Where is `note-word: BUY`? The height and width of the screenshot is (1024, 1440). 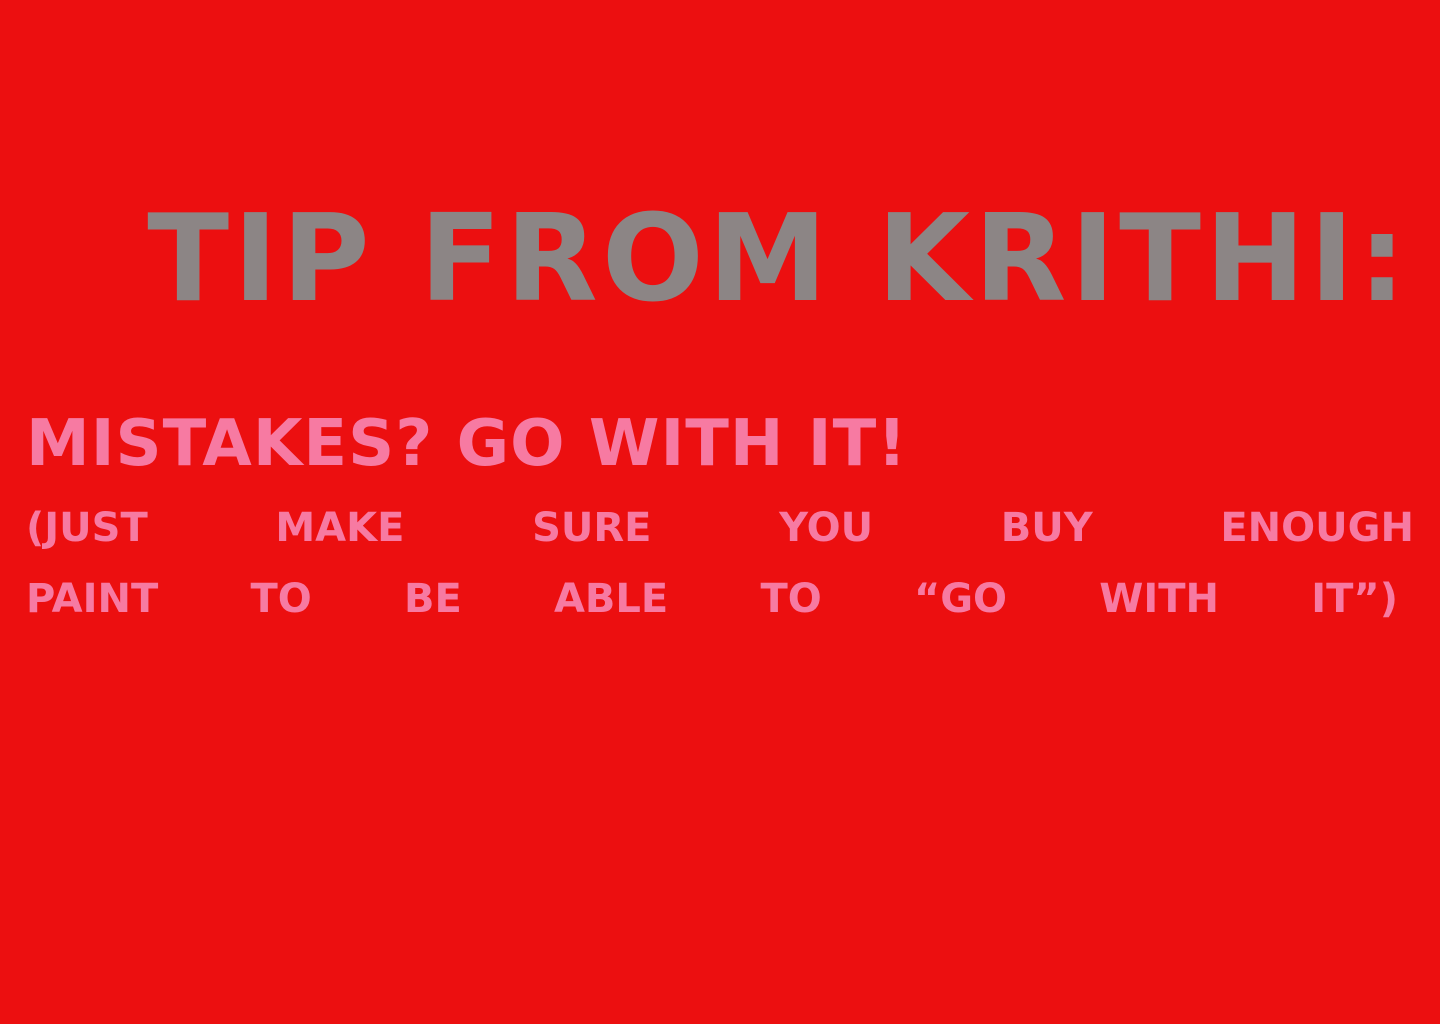 note-word: BUY is located at coordinates (1046, 528).